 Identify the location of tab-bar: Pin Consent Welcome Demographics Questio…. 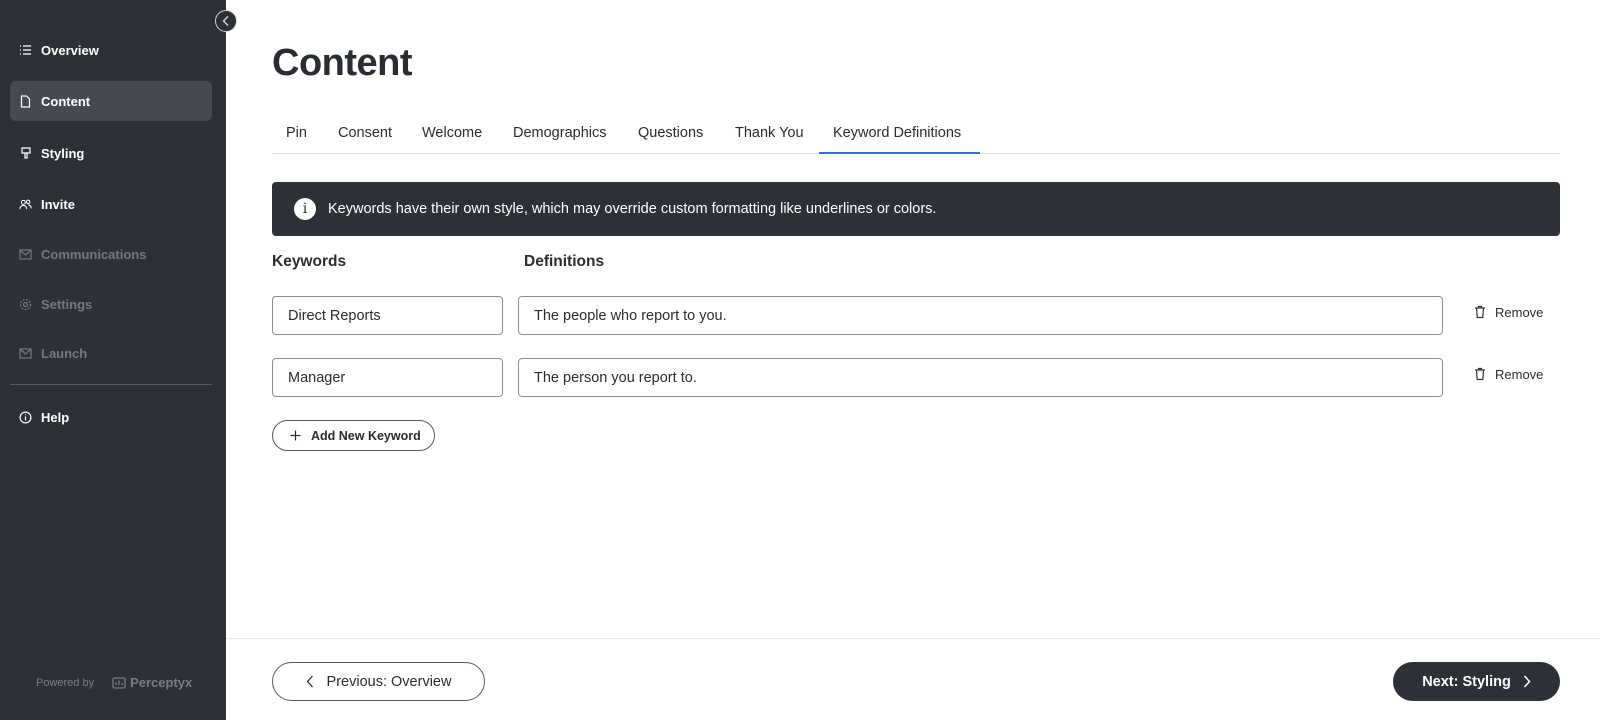
(916, 136).